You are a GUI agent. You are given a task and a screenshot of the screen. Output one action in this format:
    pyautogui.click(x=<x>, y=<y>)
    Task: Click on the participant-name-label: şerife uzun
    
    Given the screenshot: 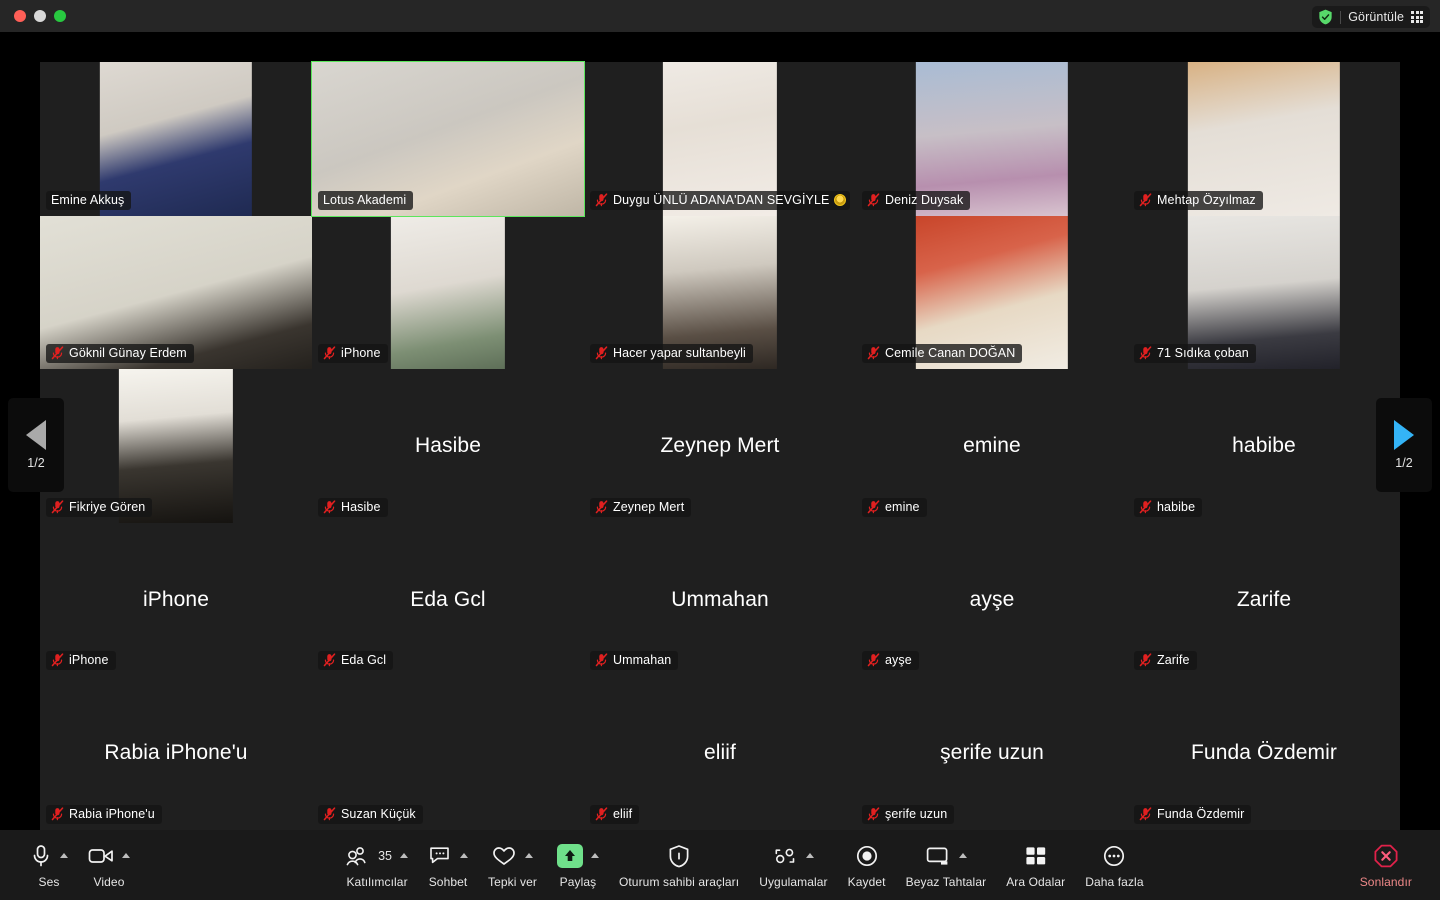 What is the action you would take?
    pyautogui.click(x=916, y=814)
    